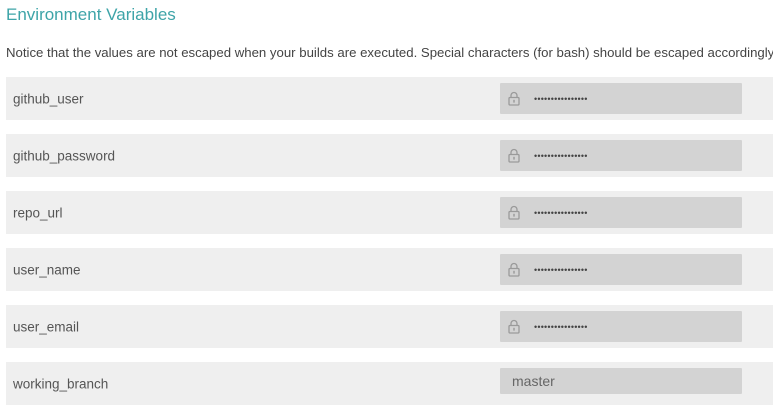  I want to click on env-var-row: github_user ••••••••••••••••, so click(389, 98).